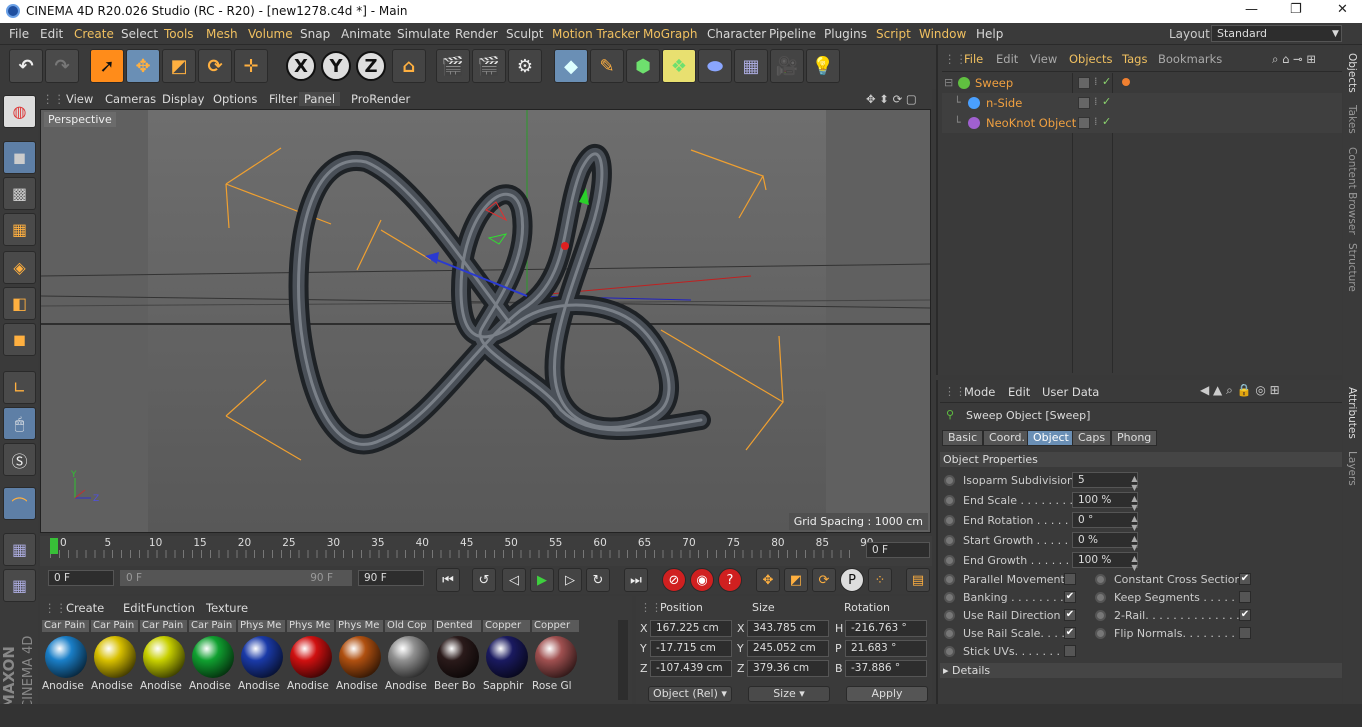 This screenshot has width=1362, height=727. I want to click on obj-menu-objects: Objects, so click(1090, 59).